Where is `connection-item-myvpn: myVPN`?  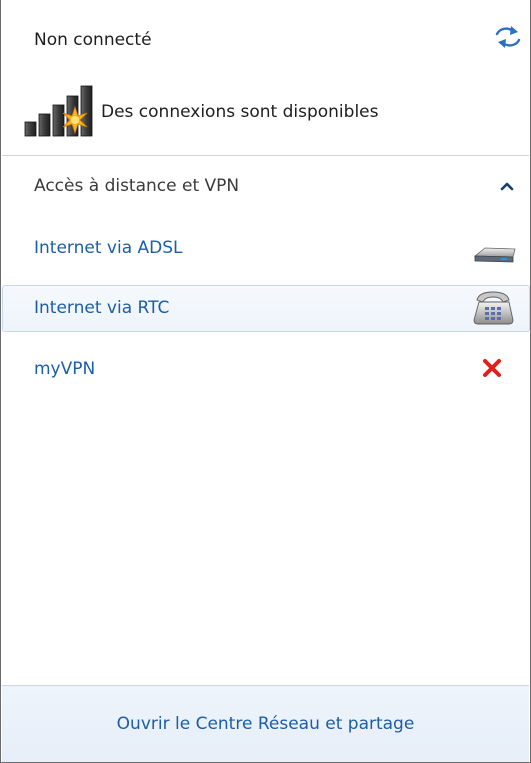 connection-item-myvpn: myVPN is located at coordinates (266, 369).